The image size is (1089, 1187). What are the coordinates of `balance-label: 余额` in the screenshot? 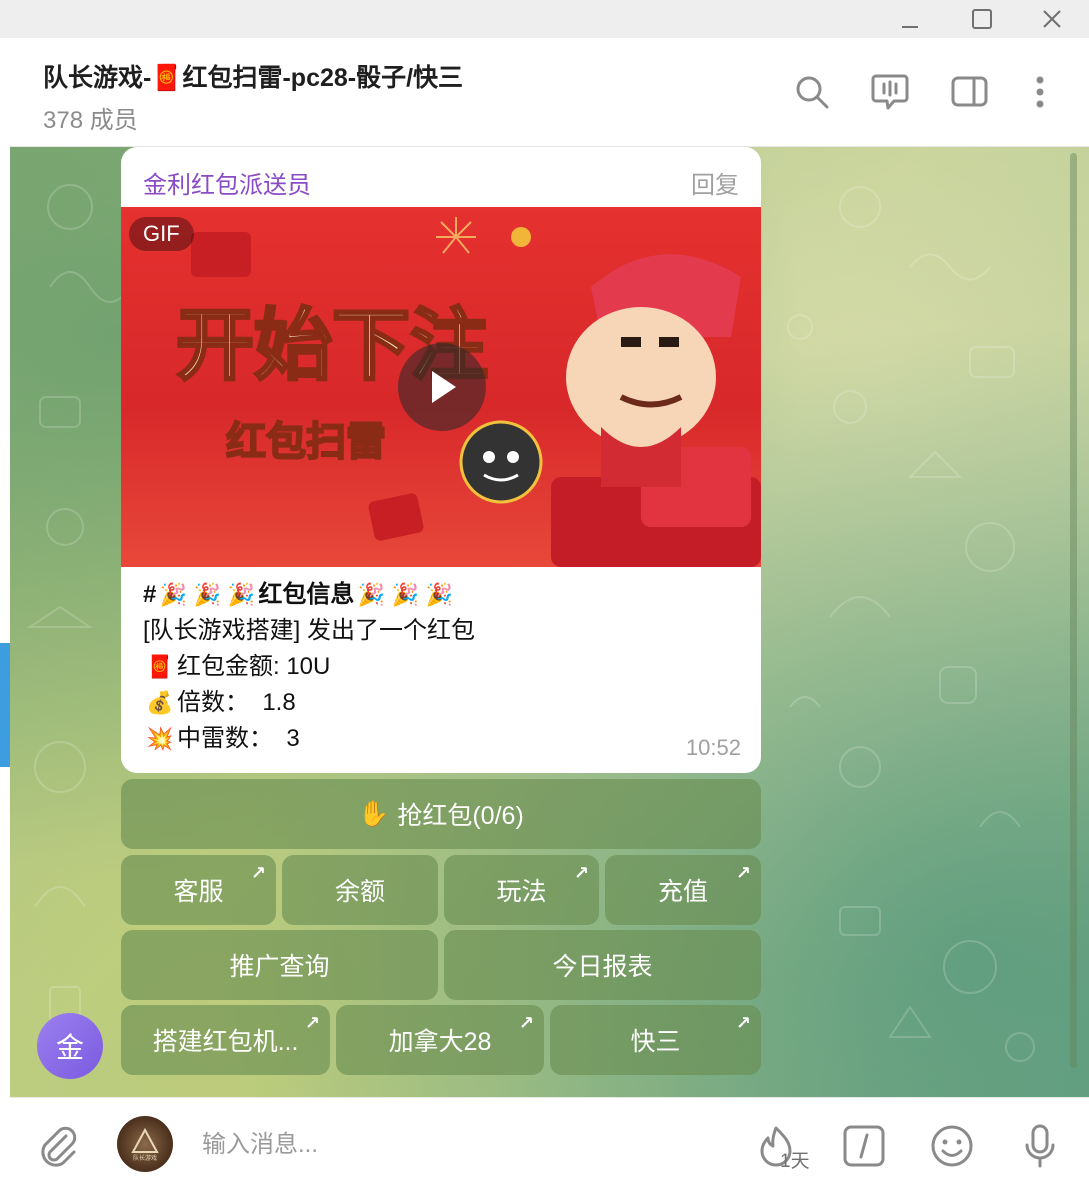 It's located at (359, 892).